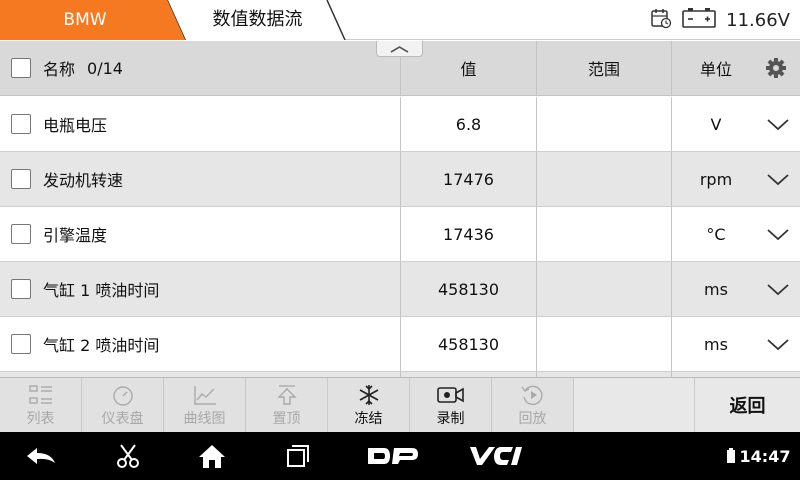 This screenshot has height=480, width=800. I want to click on dp-logo-graphic, so click(393, 456).